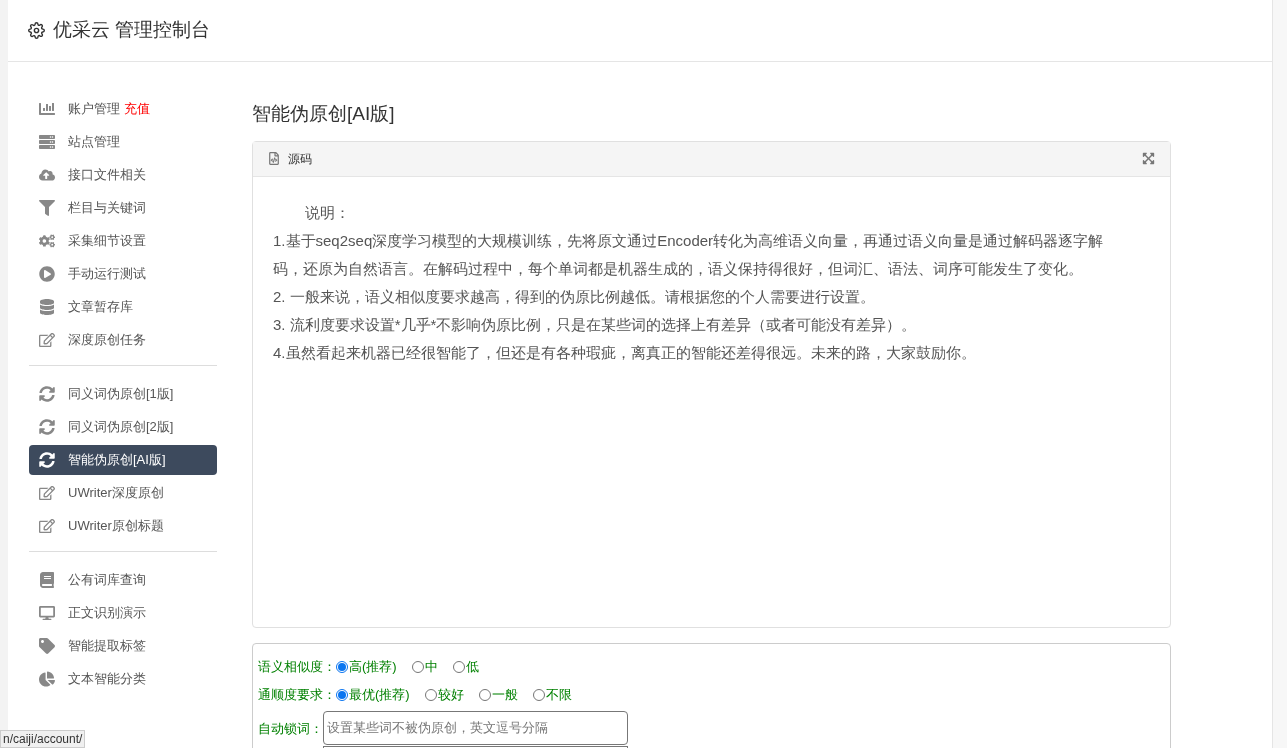 This screenshot has height=748, width=1287. What do you see at coordinates (47, 175) in the screenshot?
I see `cloud-upload-icon` at bounding box center [47, 175].